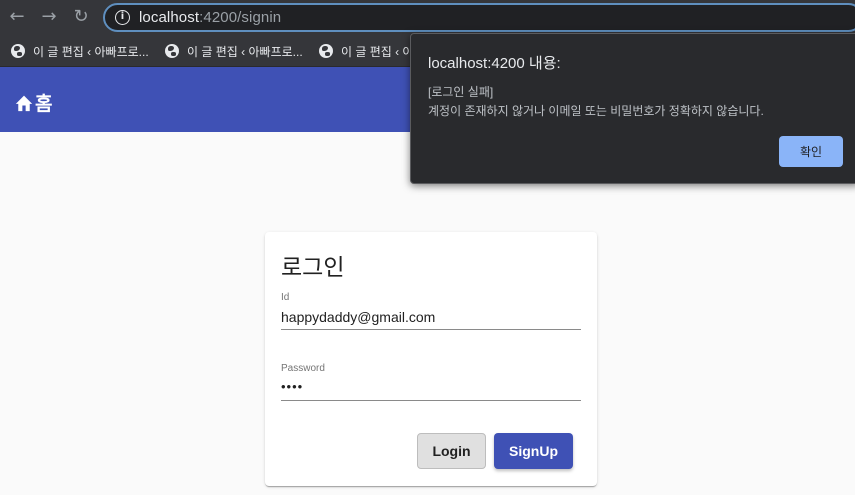  I want to click on url-text: localhost:4200/signin, so click(210, 17).